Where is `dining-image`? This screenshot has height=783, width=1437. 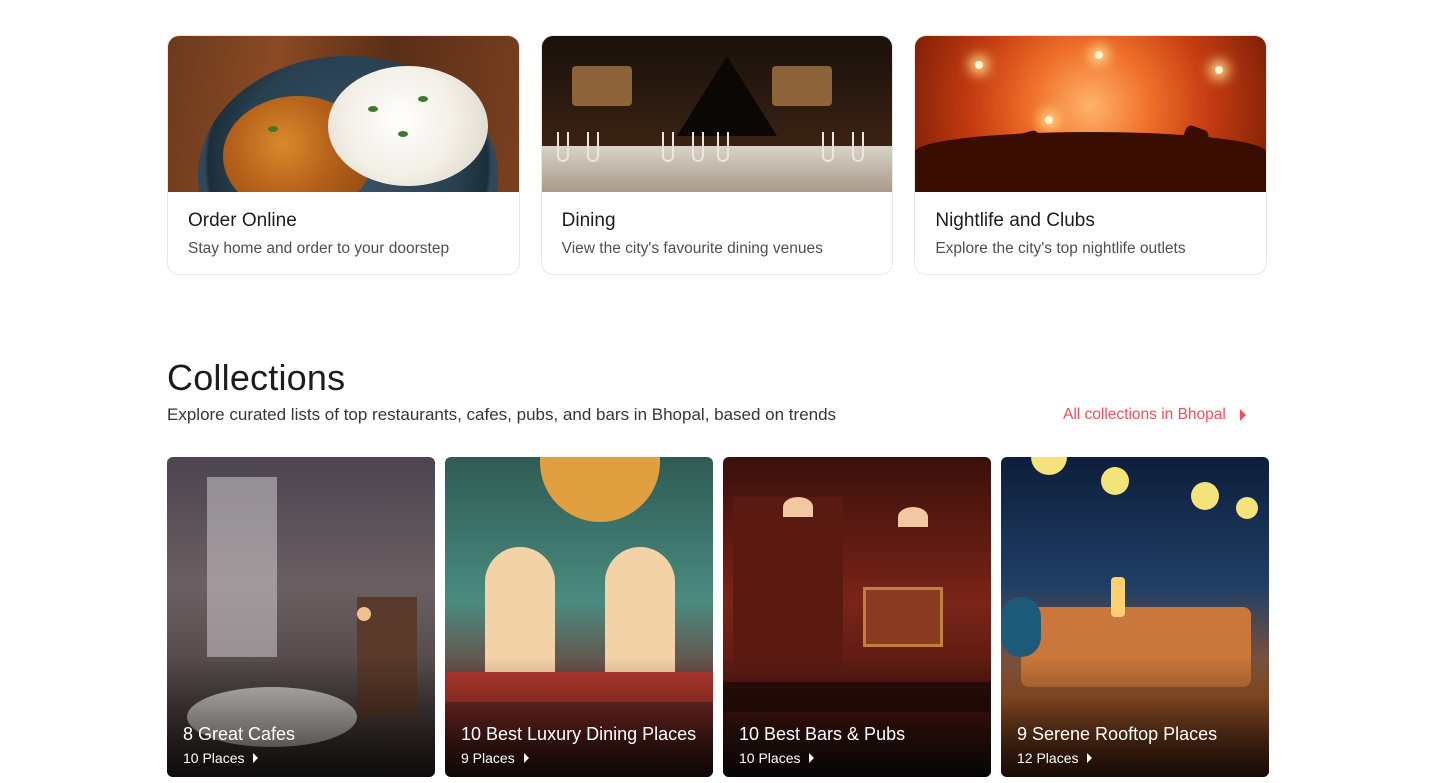 dining-image is located at coordinates (717, 114).